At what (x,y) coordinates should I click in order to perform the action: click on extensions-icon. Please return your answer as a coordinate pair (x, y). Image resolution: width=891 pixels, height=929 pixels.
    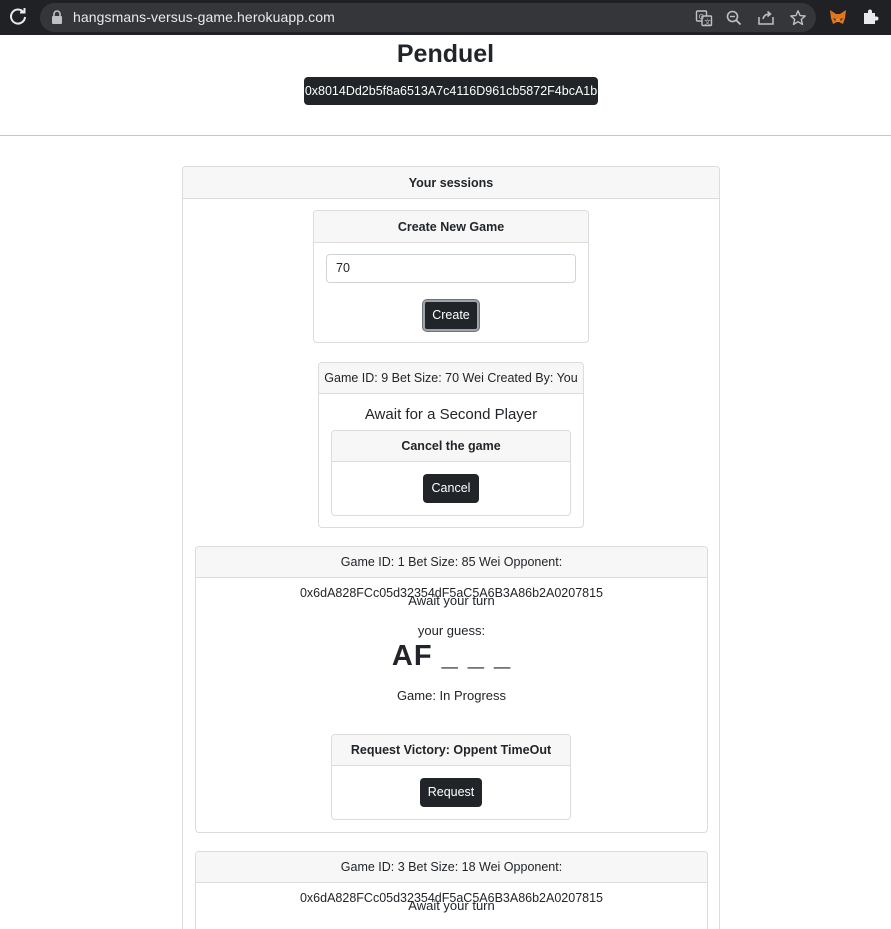
    Looking at the image, I should click on (870, 17).